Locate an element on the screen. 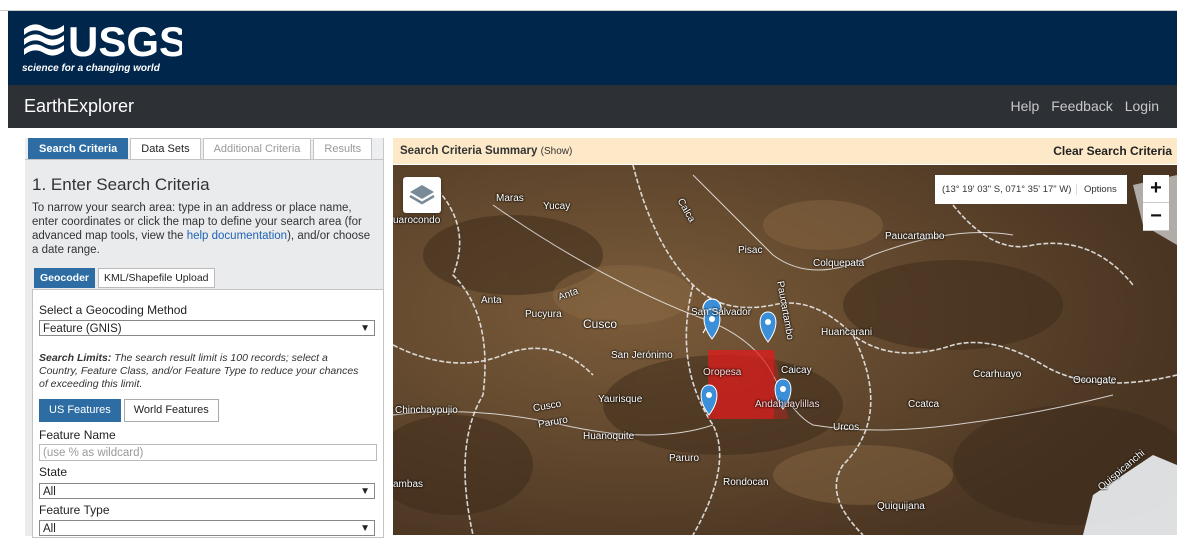 The width and height of the screenshot is (1177, 538). map-label: Ccarhuayo is located at coordinates (997, 374).